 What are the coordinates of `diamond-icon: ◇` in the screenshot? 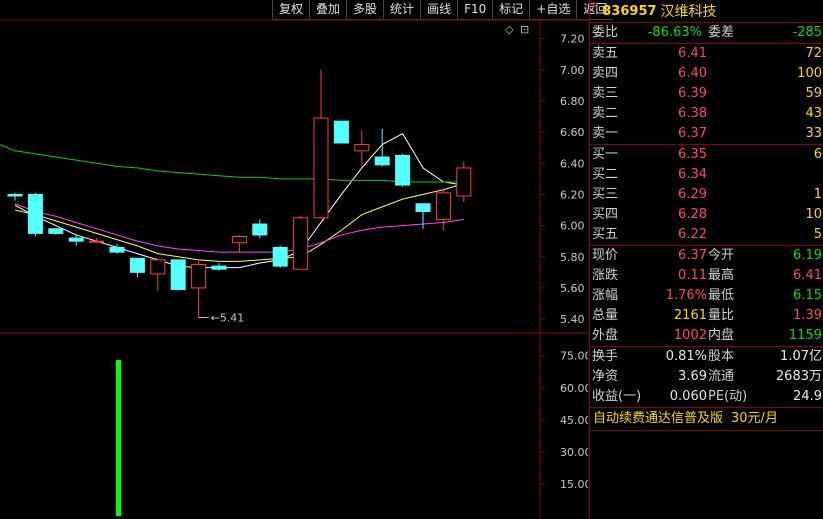 It's located at (509, 29).